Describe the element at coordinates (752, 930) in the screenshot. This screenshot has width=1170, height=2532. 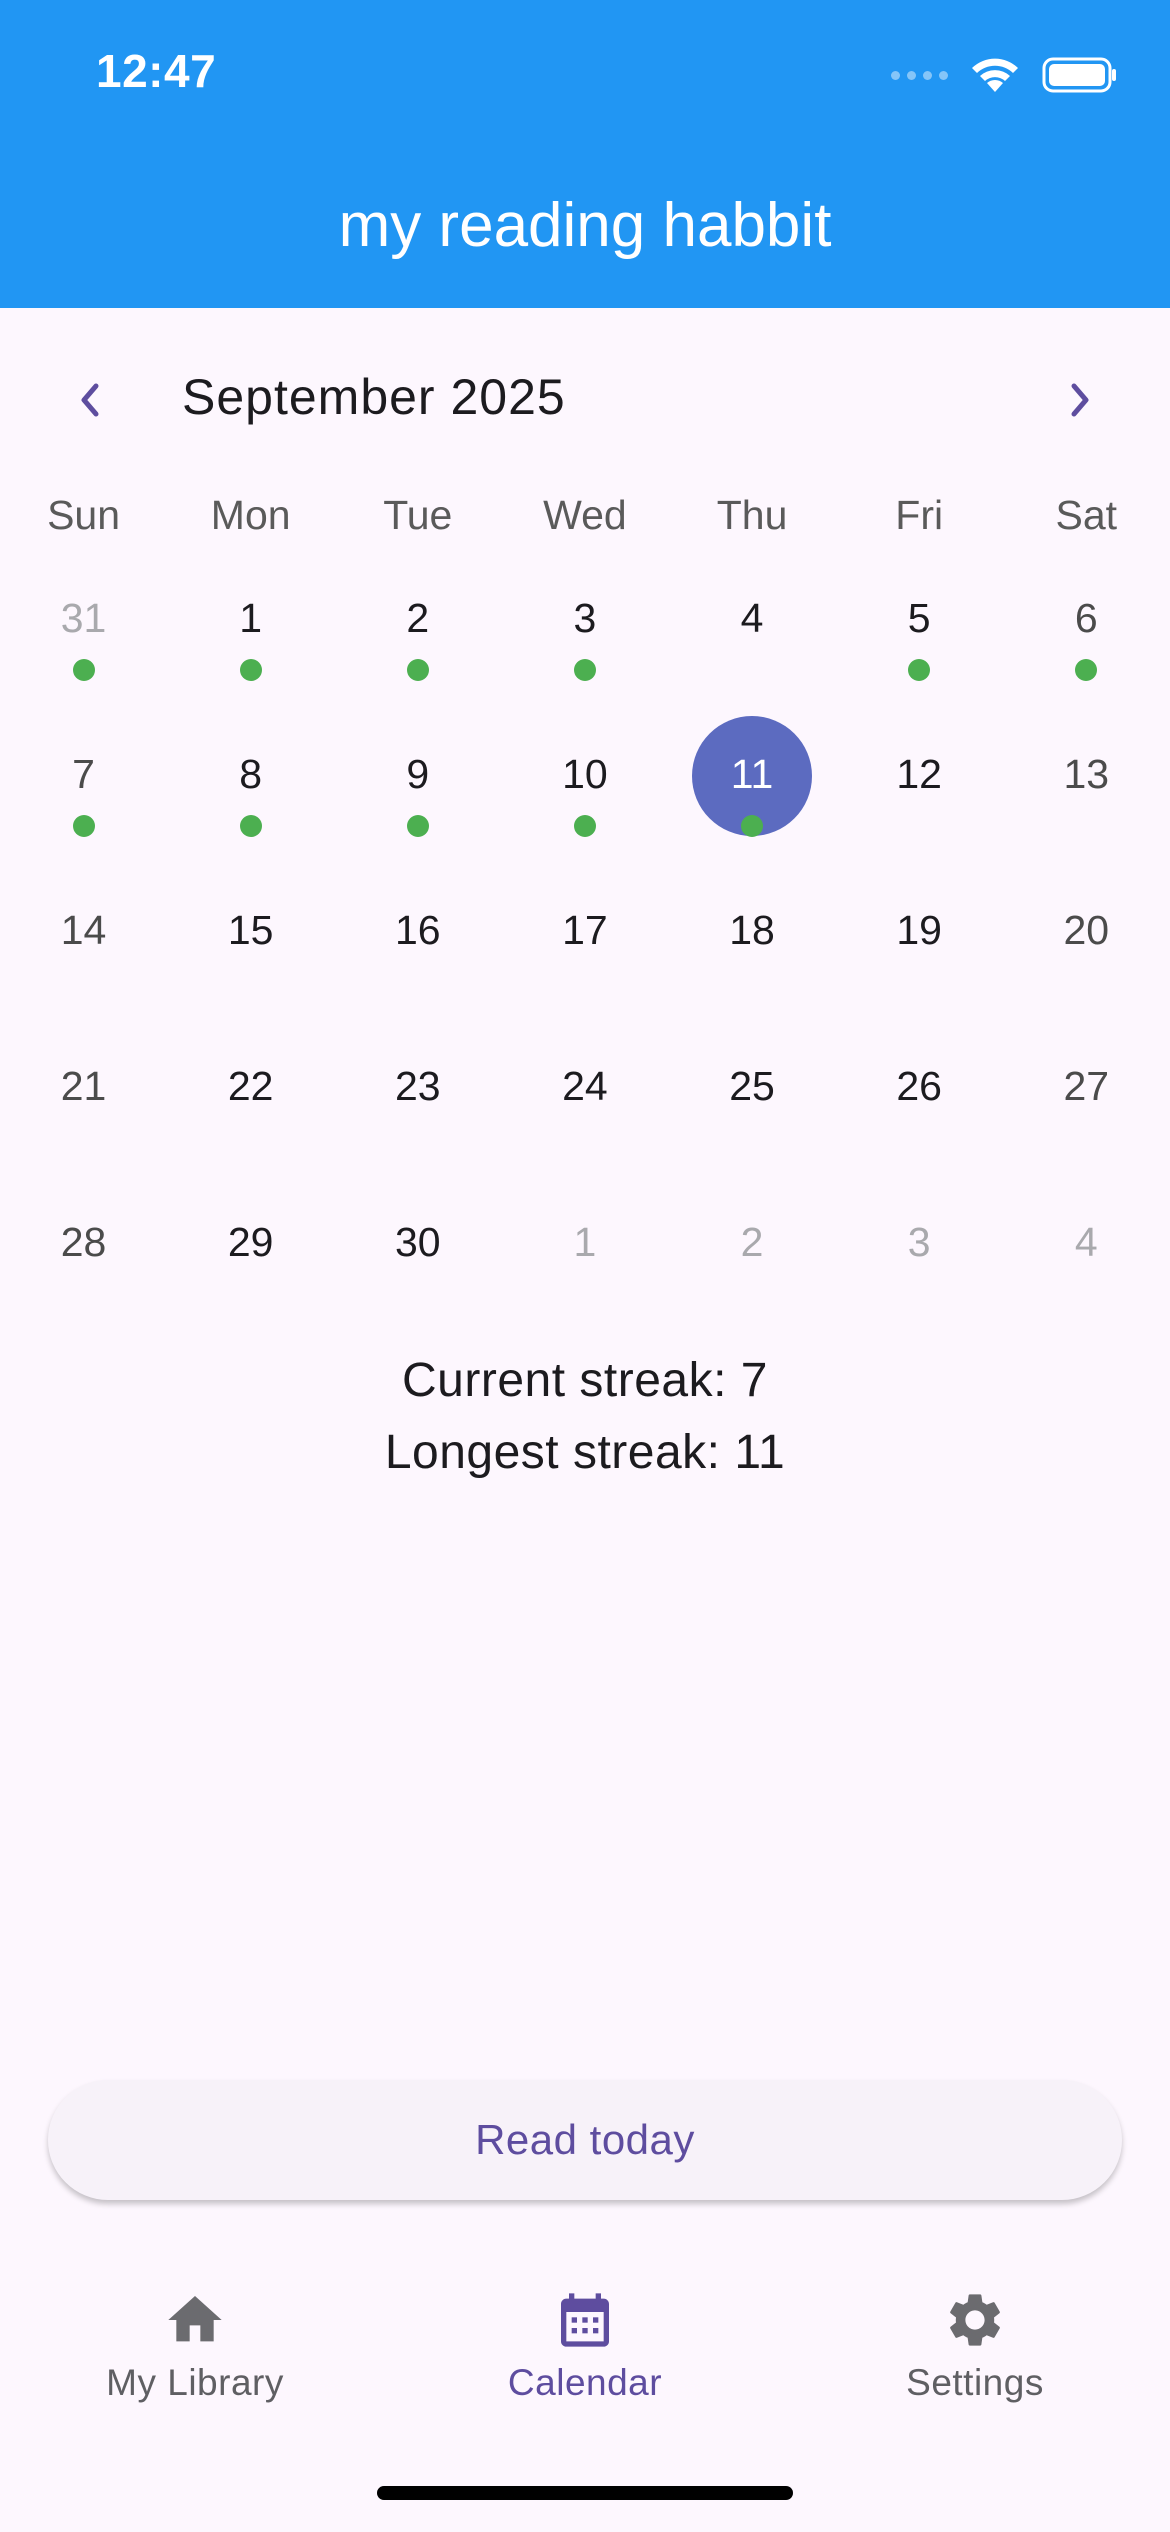
I see `day-number: 18` at that location.